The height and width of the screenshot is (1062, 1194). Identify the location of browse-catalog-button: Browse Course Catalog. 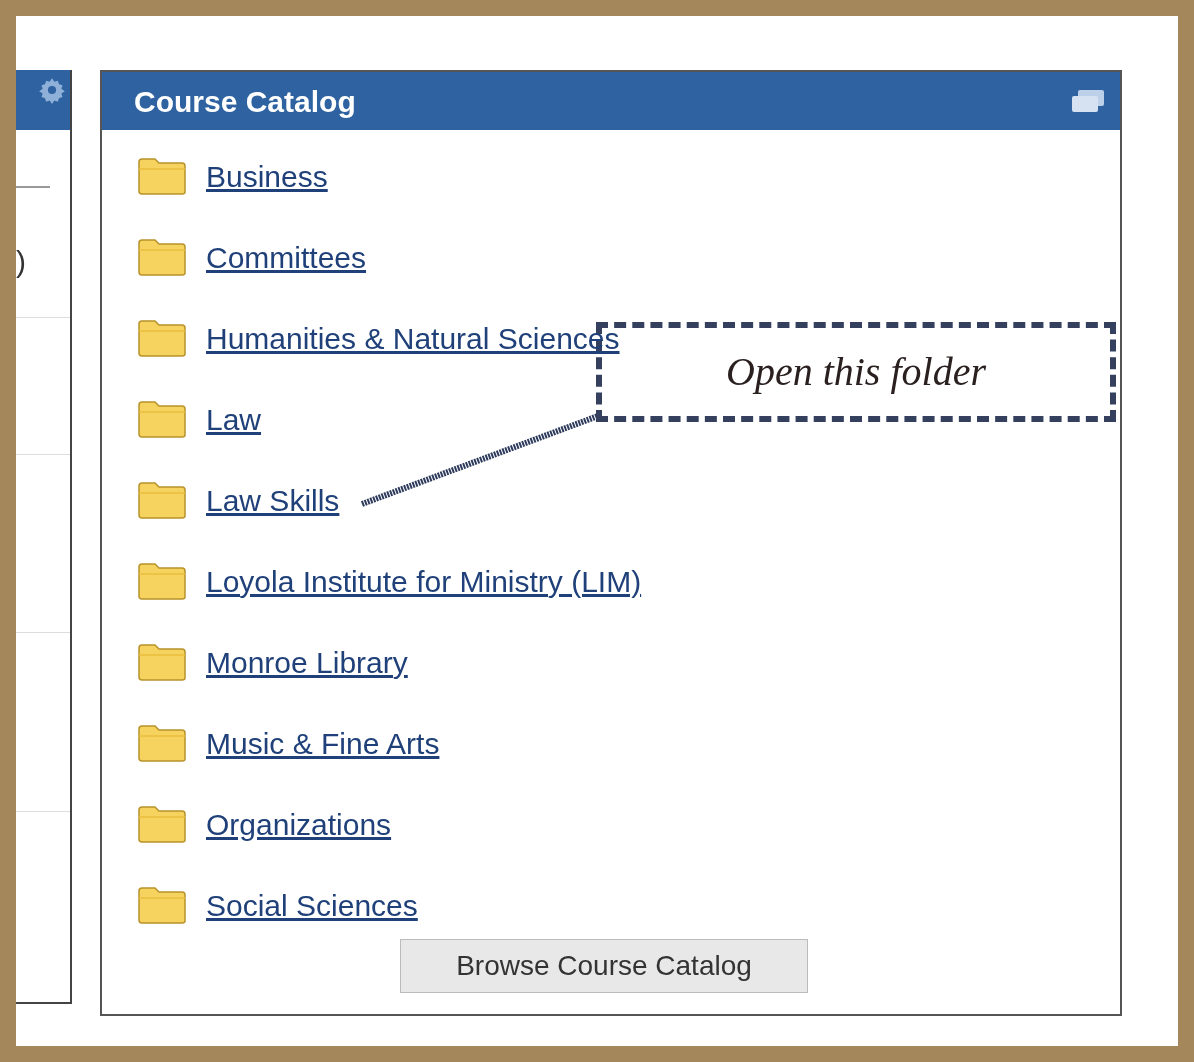
(604, 966).